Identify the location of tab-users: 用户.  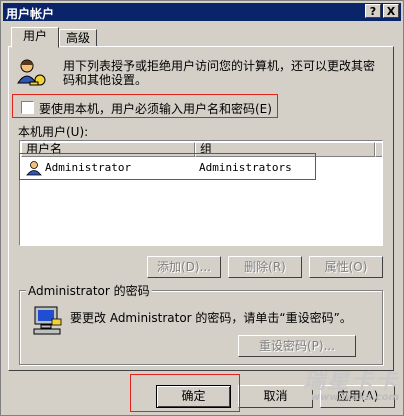
(35, 37).